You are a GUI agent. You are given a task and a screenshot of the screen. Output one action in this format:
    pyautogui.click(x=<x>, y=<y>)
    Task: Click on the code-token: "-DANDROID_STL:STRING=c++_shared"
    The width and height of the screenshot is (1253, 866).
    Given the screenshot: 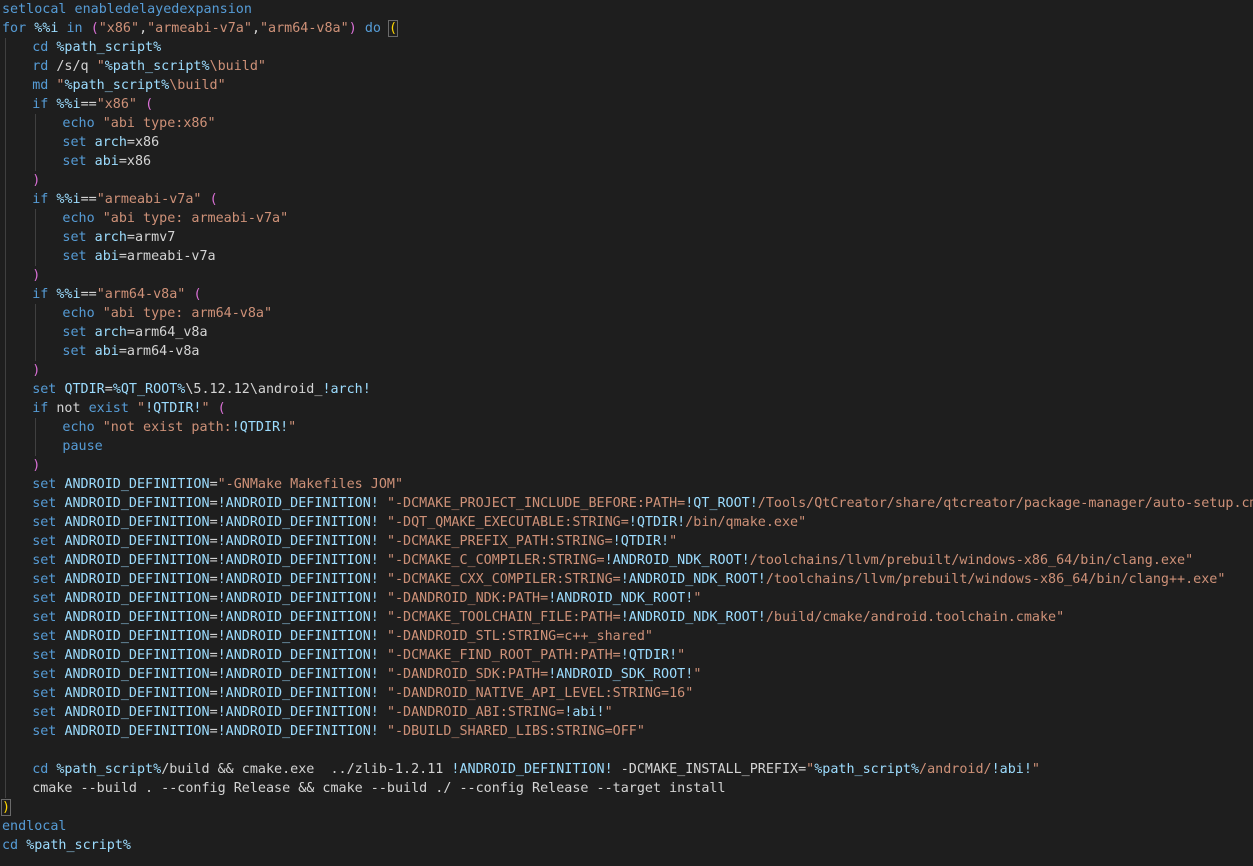 What is the action you would take?
    pyautogui.click(x=519, y=636)
    